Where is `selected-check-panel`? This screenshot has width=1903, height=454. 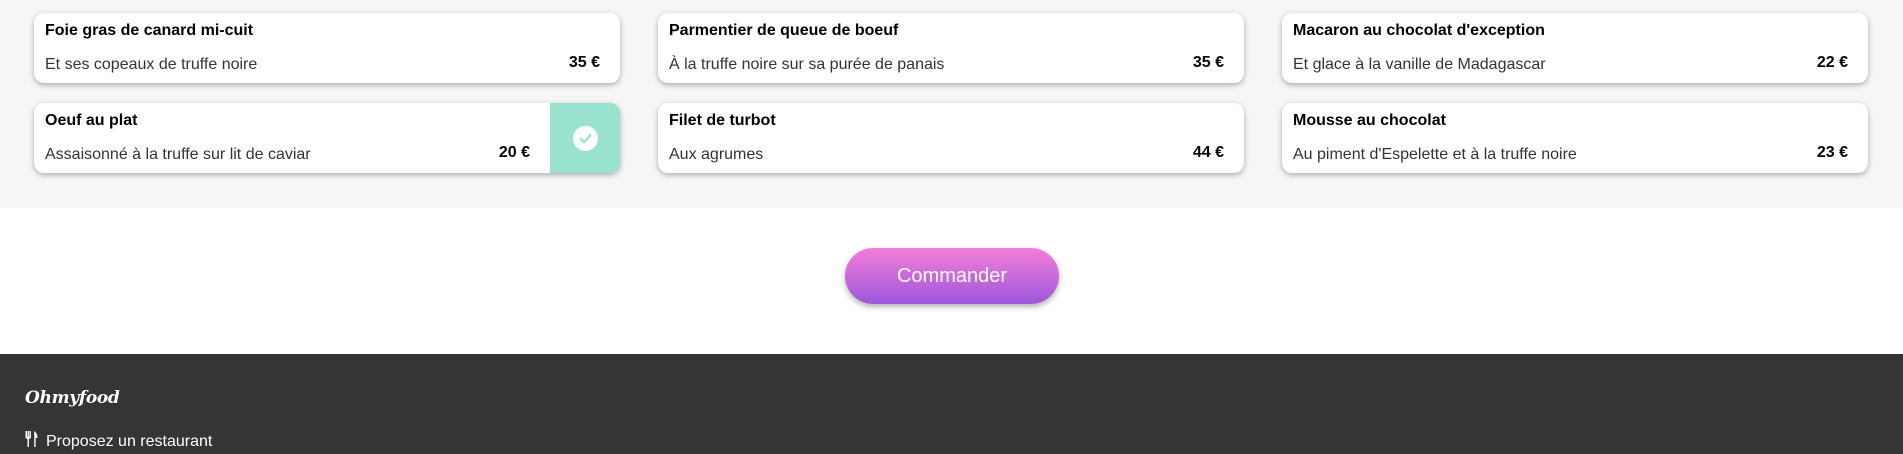
selected-check-panel is located at coordinates (585, 138).